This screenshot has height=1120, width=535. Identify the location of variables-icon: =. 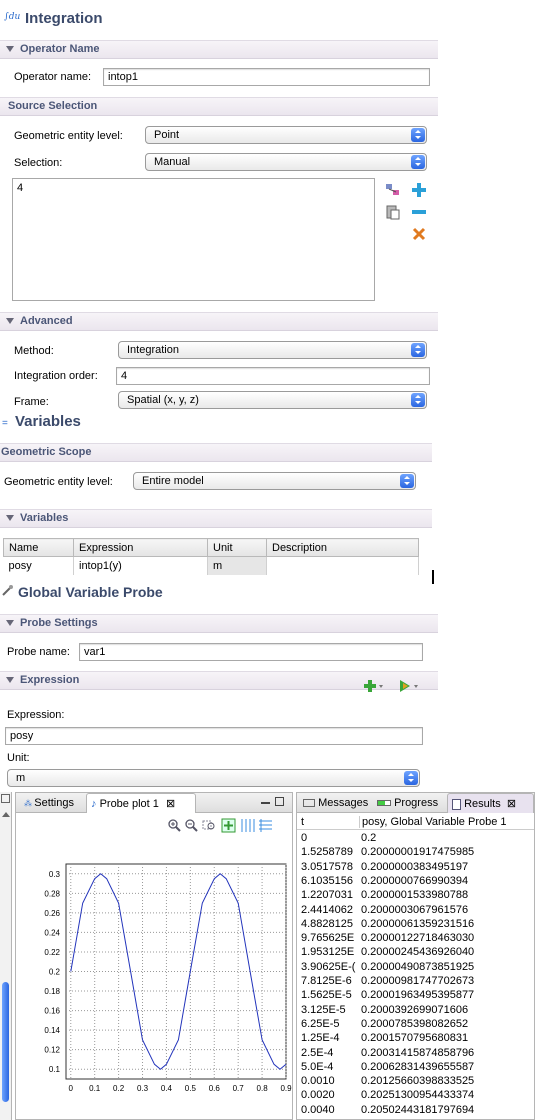
(5, 423).